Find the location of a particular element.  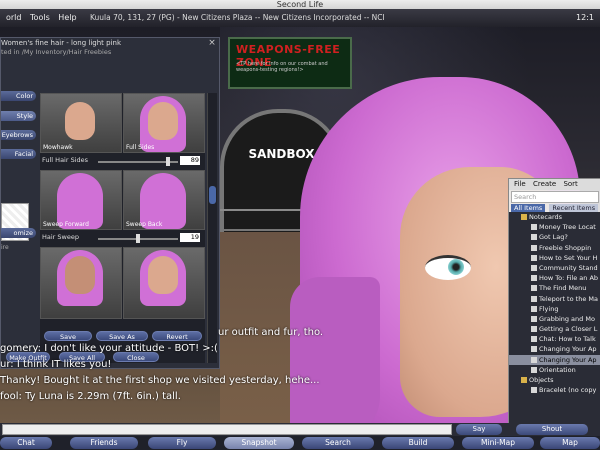

inventory-item: How To: File an Ab is located at coordinates (554, 278).